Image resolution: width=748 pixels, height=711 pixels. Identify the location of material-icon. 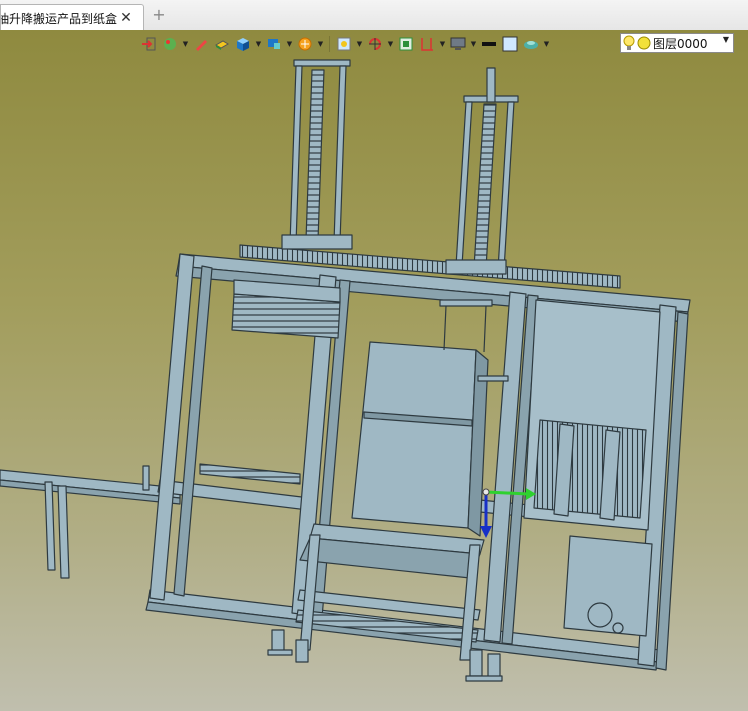
(170, 44).